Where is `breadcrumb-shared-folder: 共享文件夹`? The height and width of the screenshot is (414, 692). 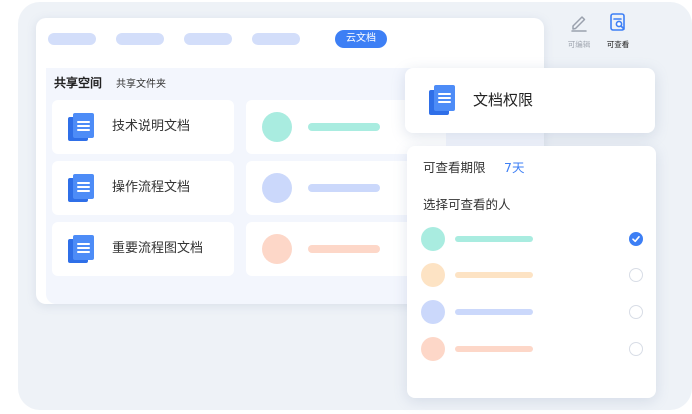 breadcrumb-shared-folder: 共享文件夹 is located at coordinates (141, 82).